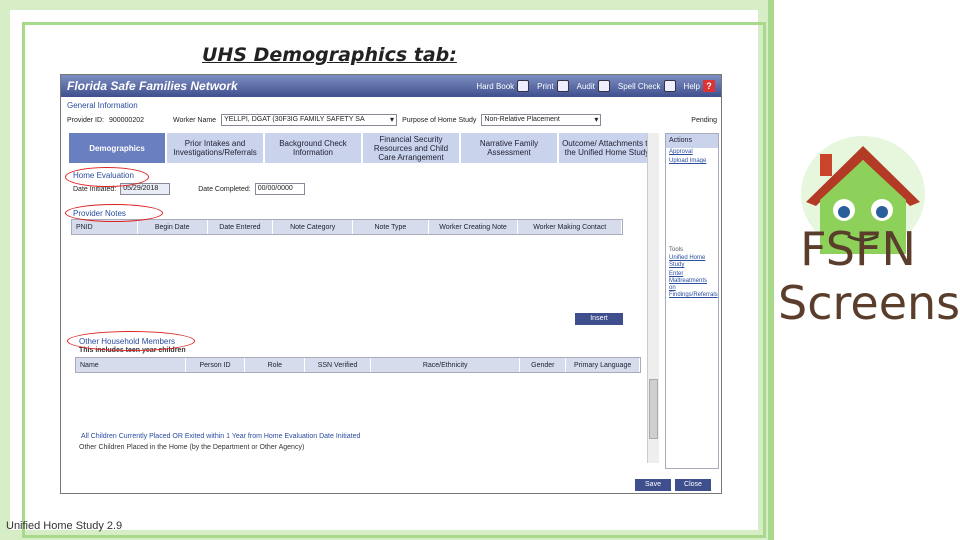 Image resolution: width=960 pixels, height=540 pixels. Describe the element at coordinates (152, 86) in the screenshot. I see `app-brand: Florida Safe Families Network` at that location.